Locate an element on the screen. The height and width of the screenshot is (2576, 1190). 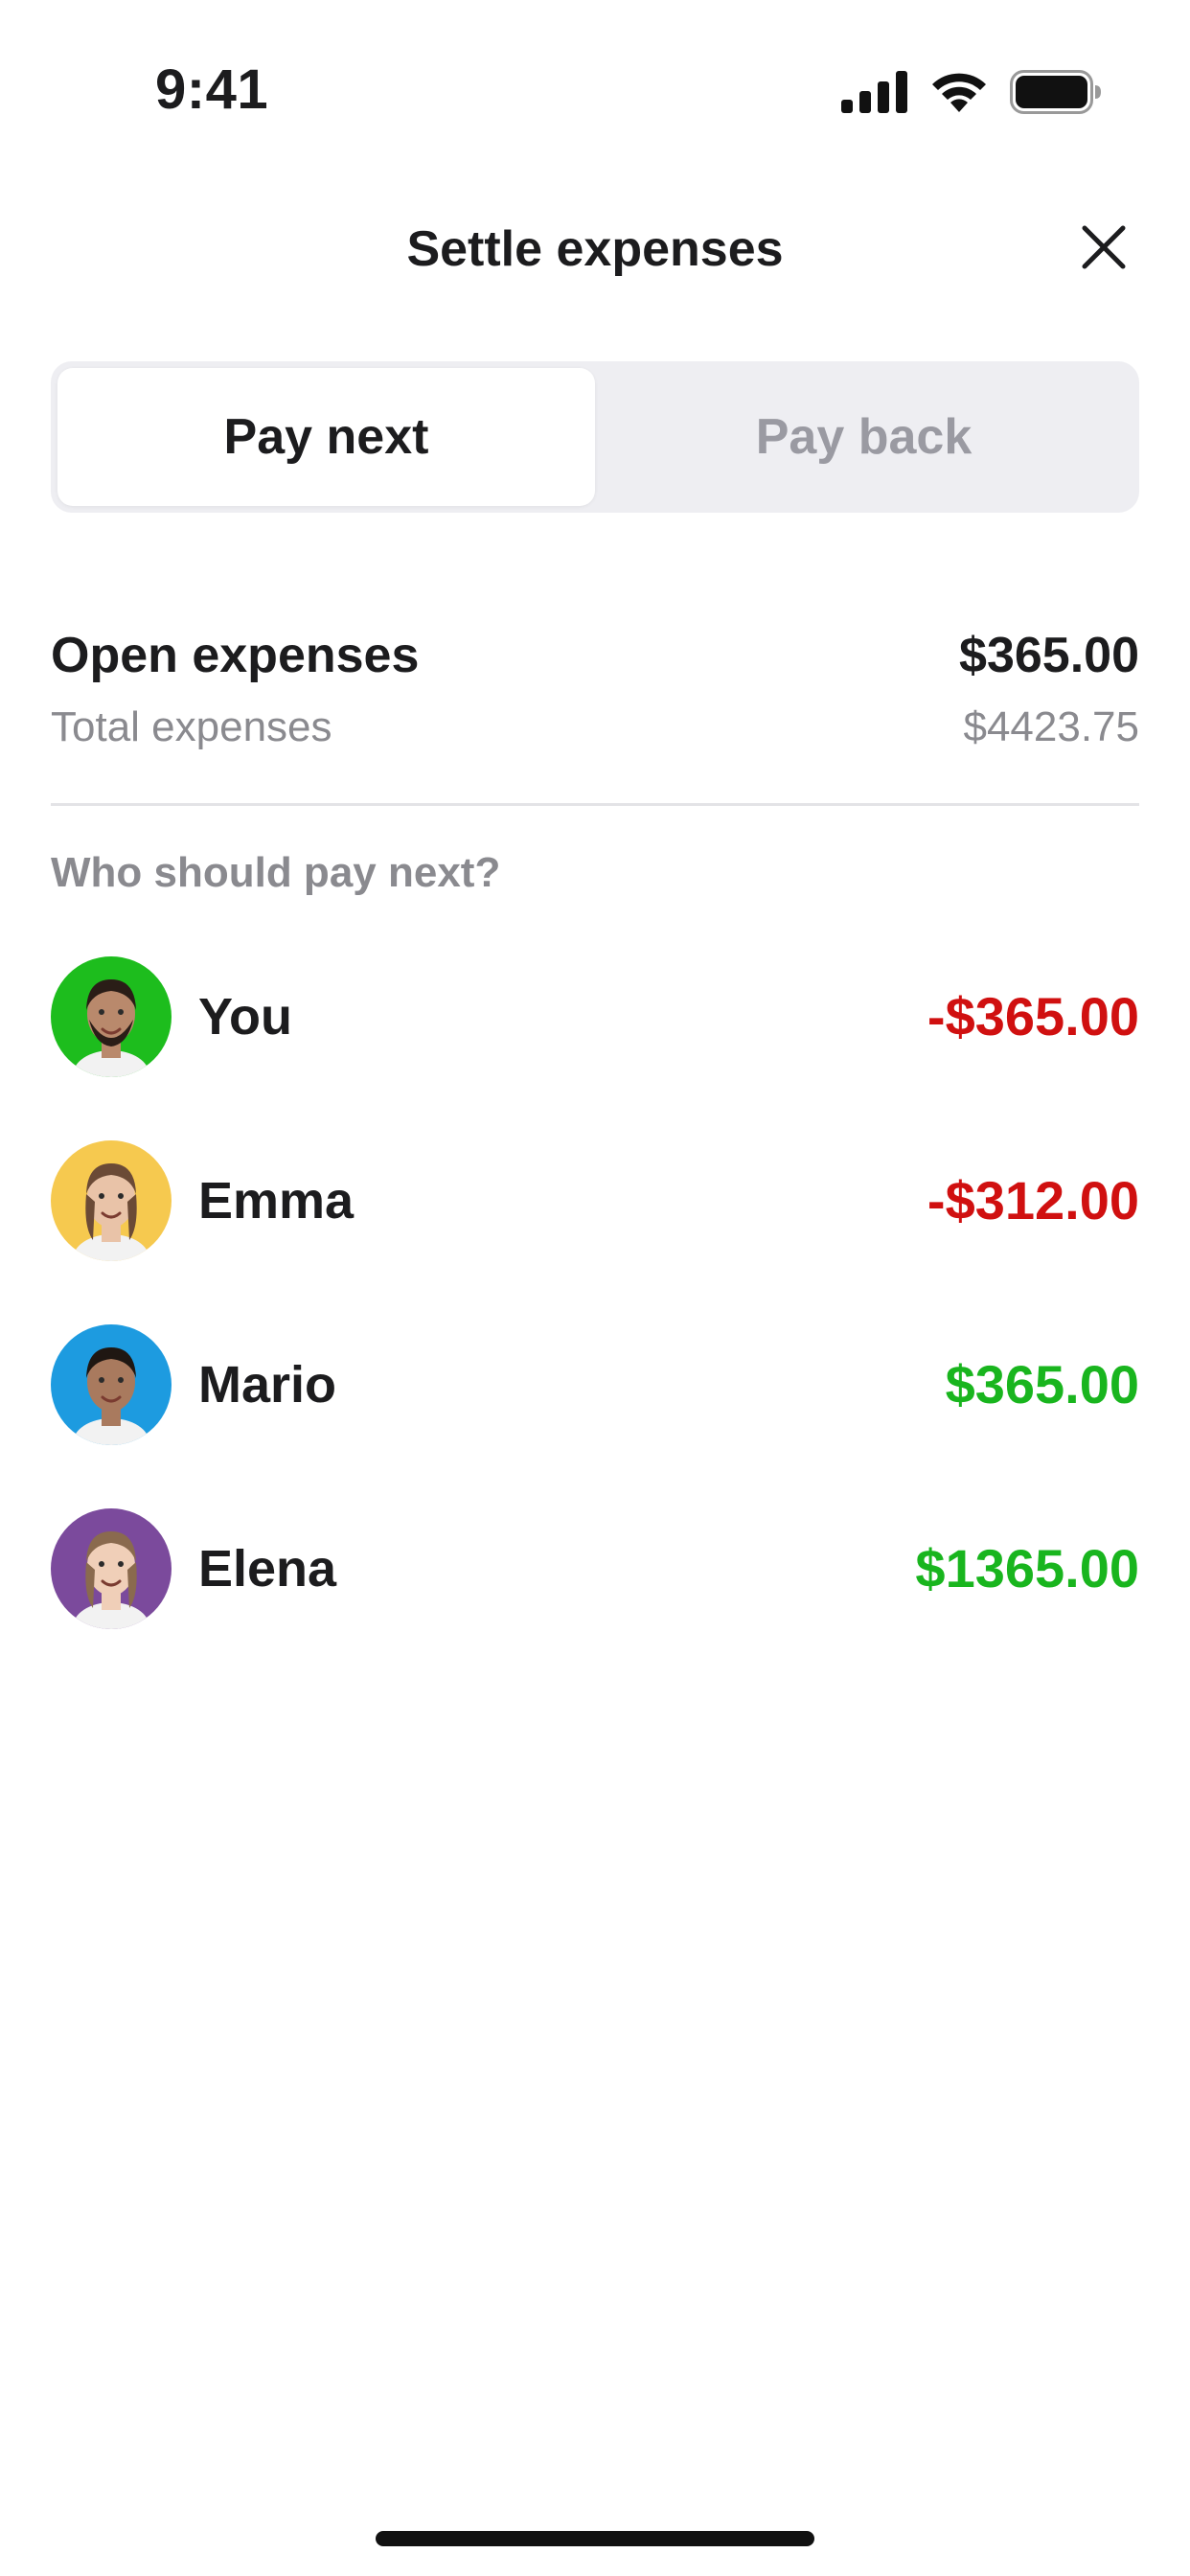
person-amount: -$365.00 is located at coordinates (1033, 1016).